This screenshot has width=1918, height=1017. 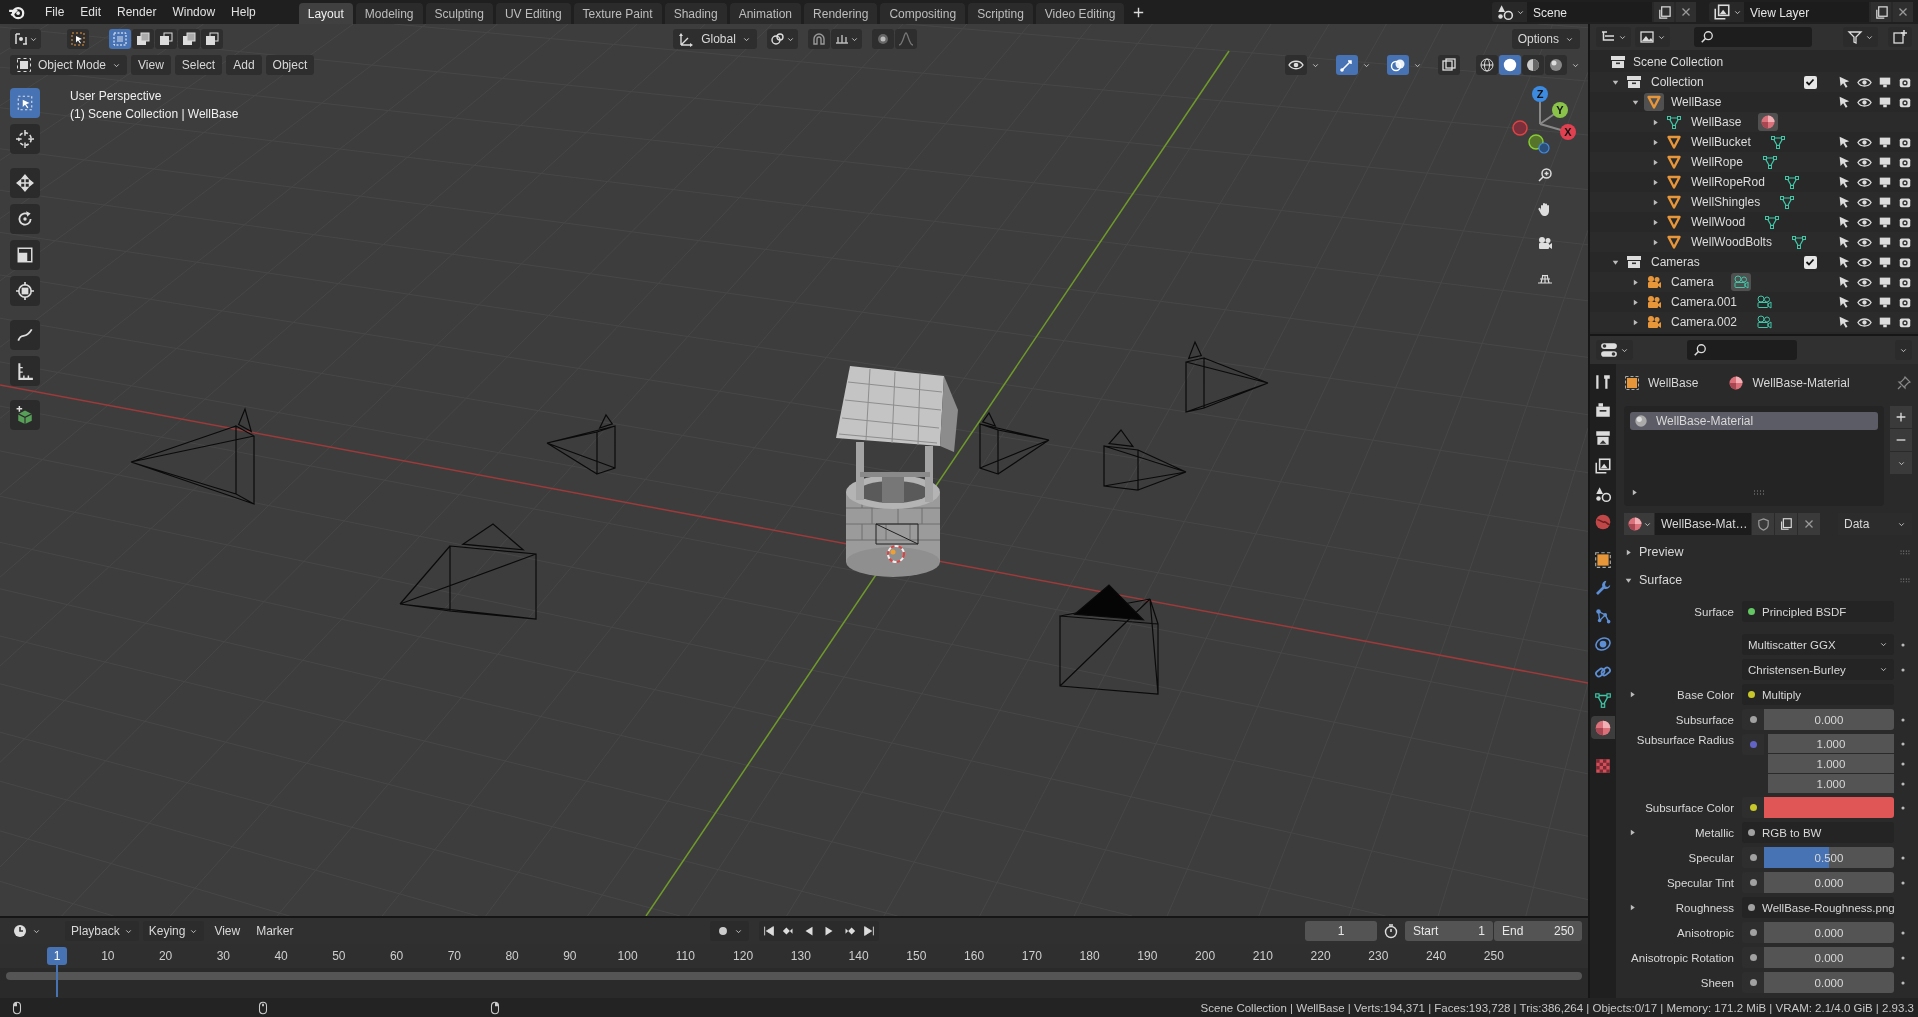 I want to click on menu-item: Render, so click(x=137, y=12).